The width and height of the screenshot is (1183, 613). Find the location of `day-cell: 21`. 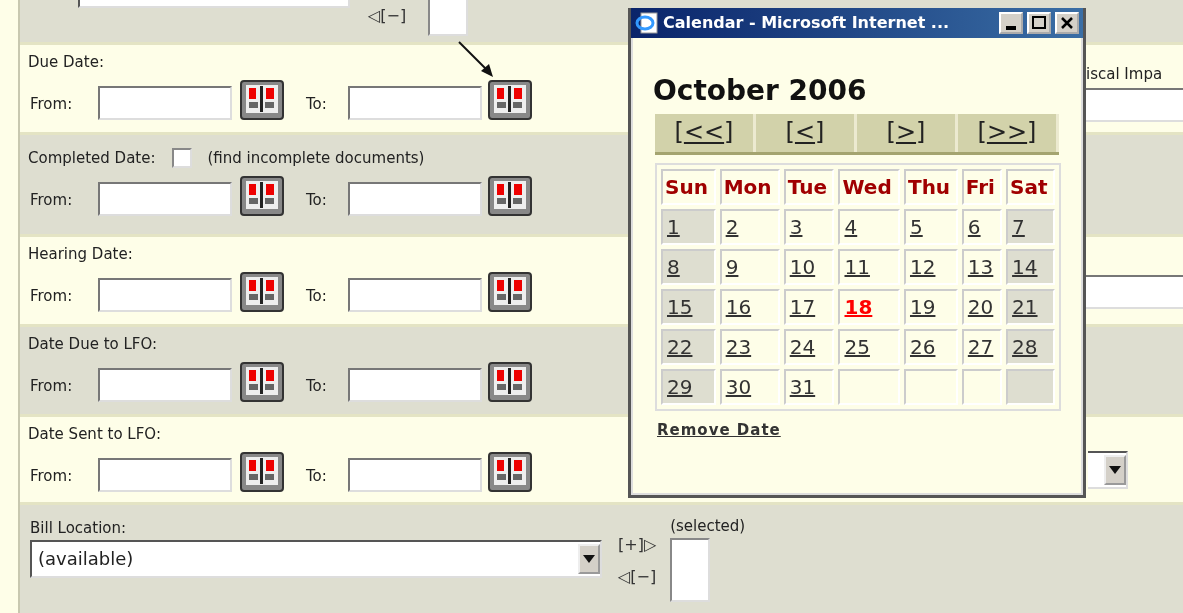

day-cell: 21 is located at coordinates (1030, 306).